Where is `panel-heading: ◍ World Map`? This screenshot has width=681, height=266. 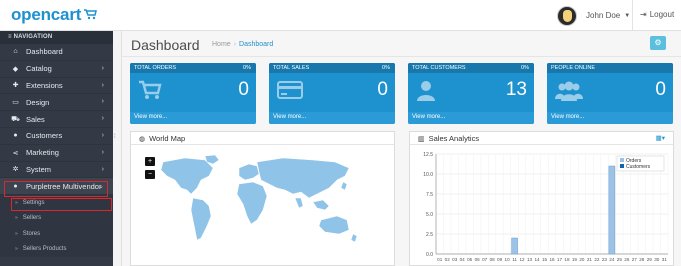 panel-heading: ◍ World Map is located at coordinates (262, 138).